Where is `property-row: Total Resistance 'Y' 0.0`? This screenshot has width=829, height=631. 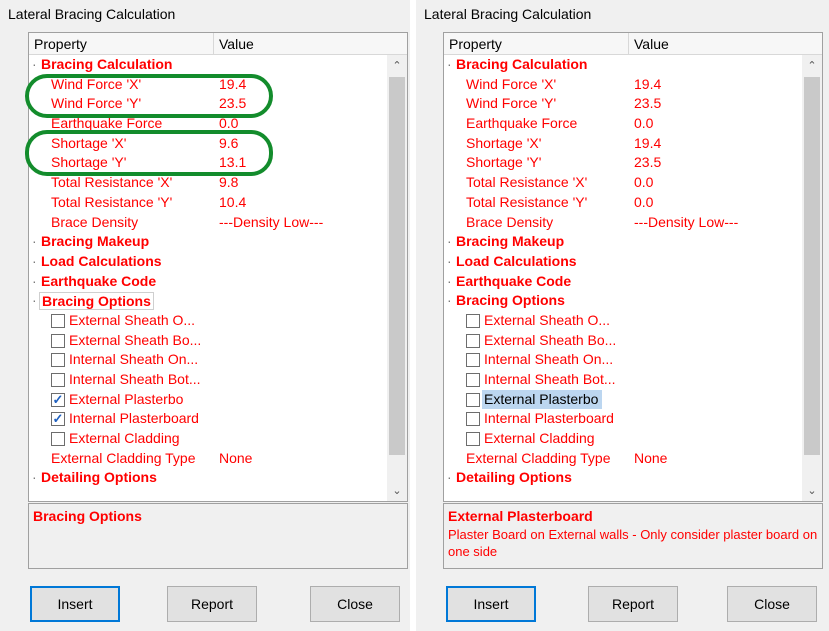
property-row: Total Resistance 'Y' 0.0 is located at coordinates (623, 203).